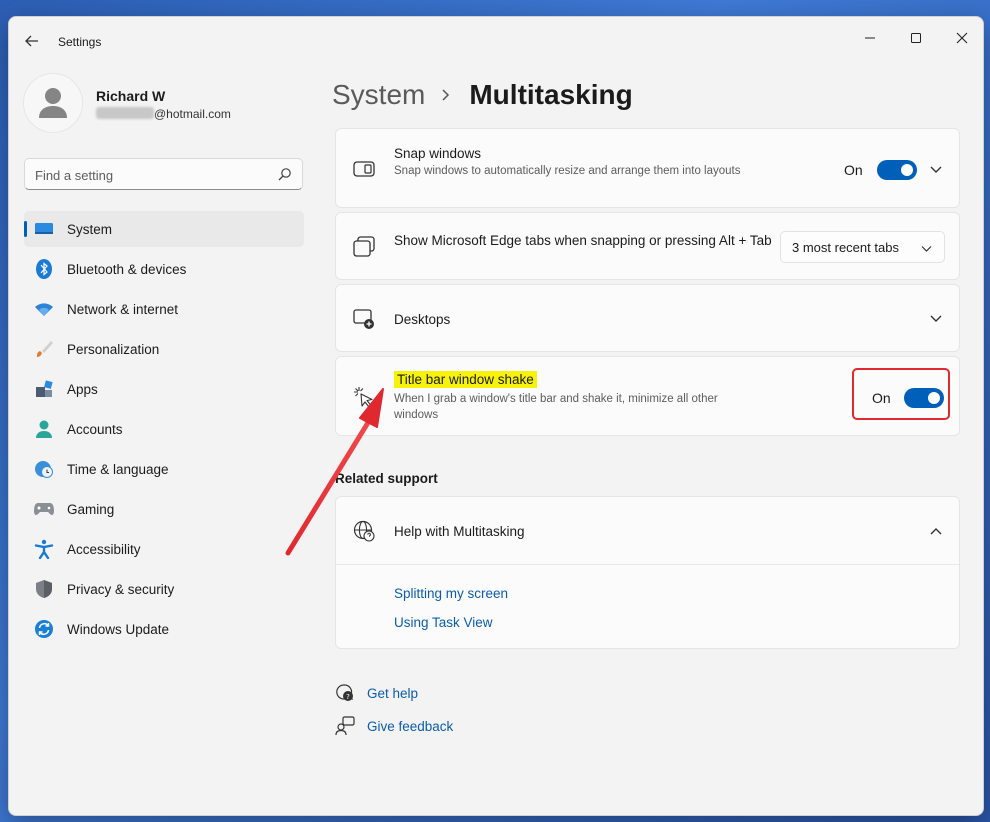 The width and height of the screenshot is (990, 822). I want to click on give-feedback-link: Give feedback, so click(394, 726).